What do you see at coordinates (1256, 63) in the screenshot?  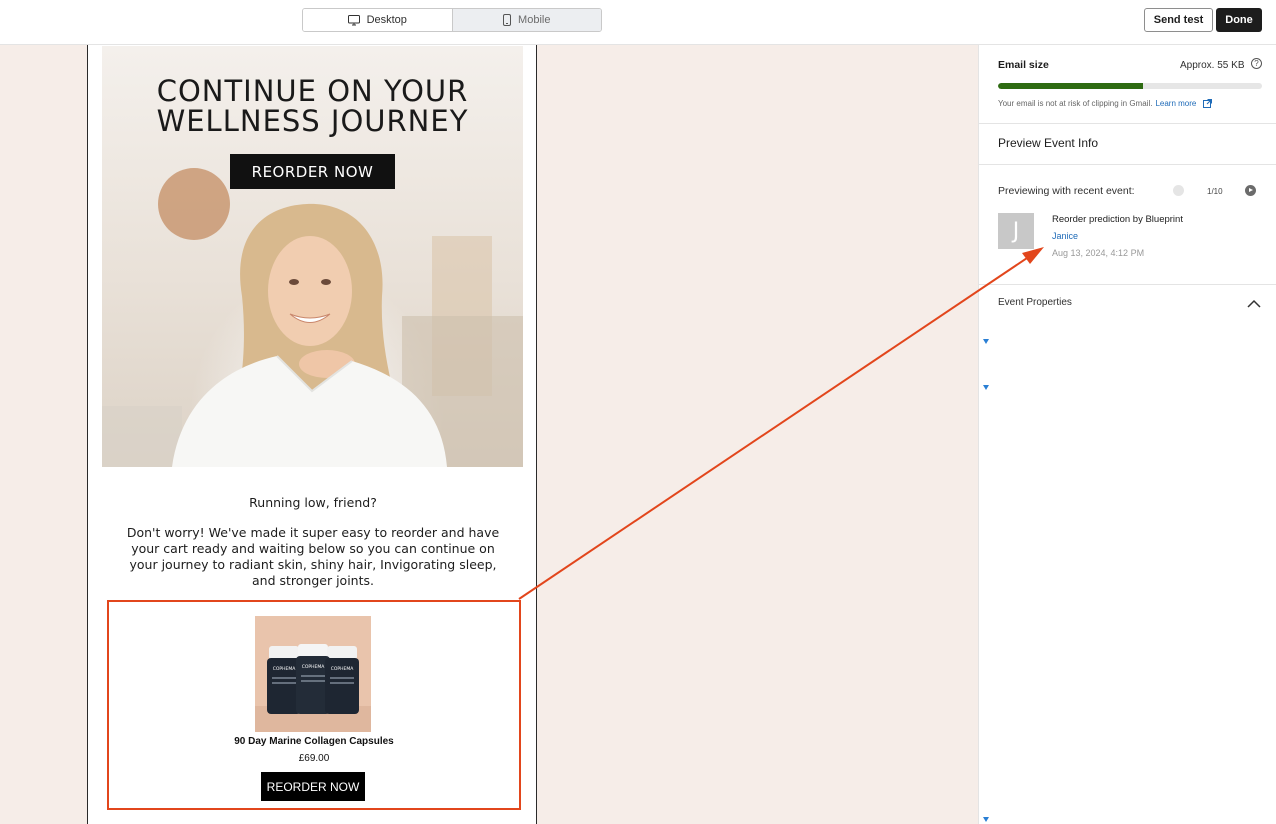 I see `help-circle-icon: ?` at bounding box center [1256, 63].